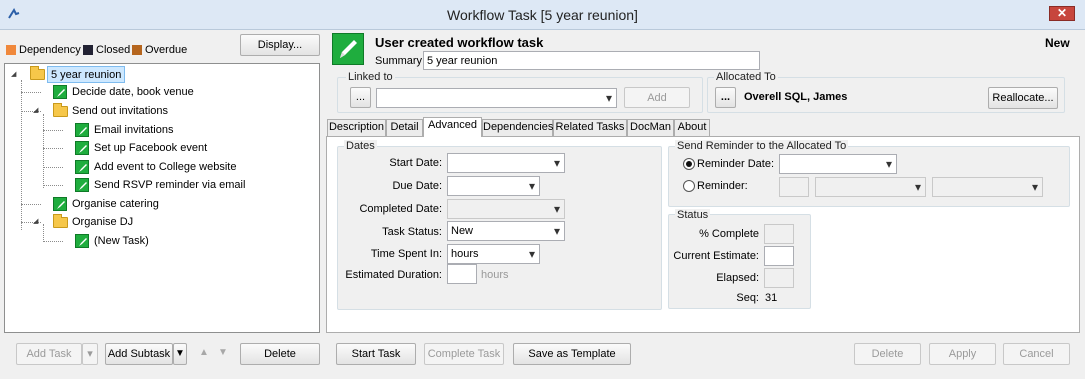 This screenshot has height=379, width=1085. I want to click on percent-complete-input, so click(779, 234).